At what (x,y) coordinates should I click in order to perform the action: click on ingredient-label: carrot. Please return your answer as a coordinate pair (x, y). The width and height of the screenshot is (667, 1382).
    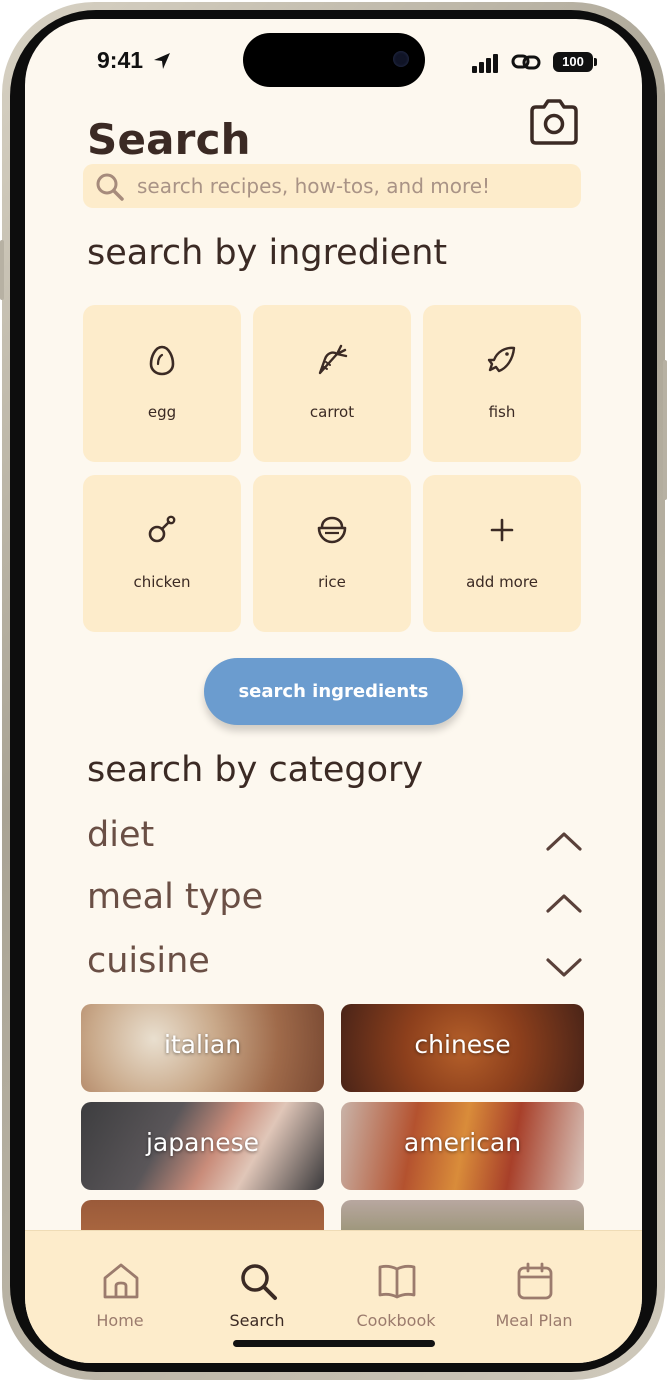
    Looking at the image, I should click on (332, 412).